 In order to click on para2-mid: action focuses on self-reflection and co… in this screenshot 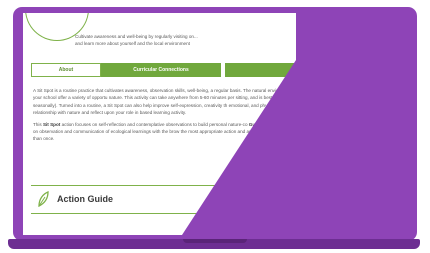, I will do `click(154, 124)`.